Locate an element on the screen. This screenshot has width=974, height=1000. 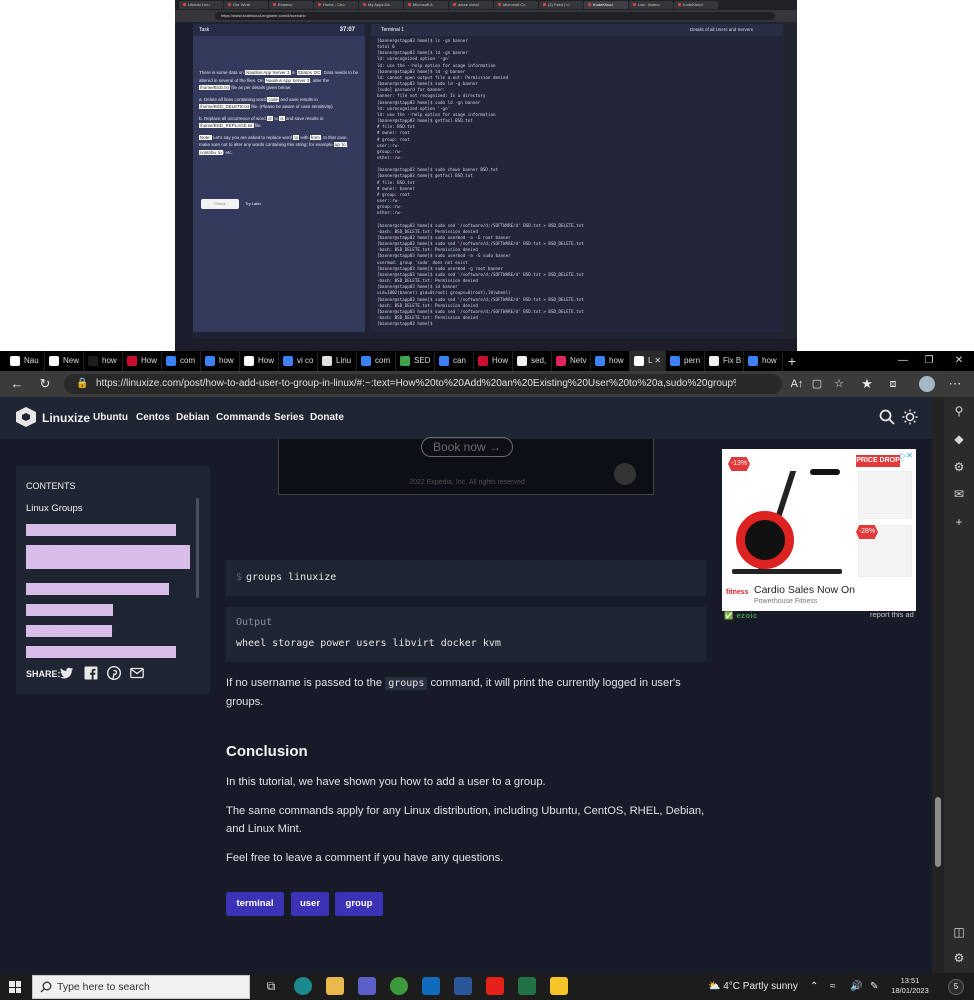
chrome-icon is located at coordinates (399, 986).